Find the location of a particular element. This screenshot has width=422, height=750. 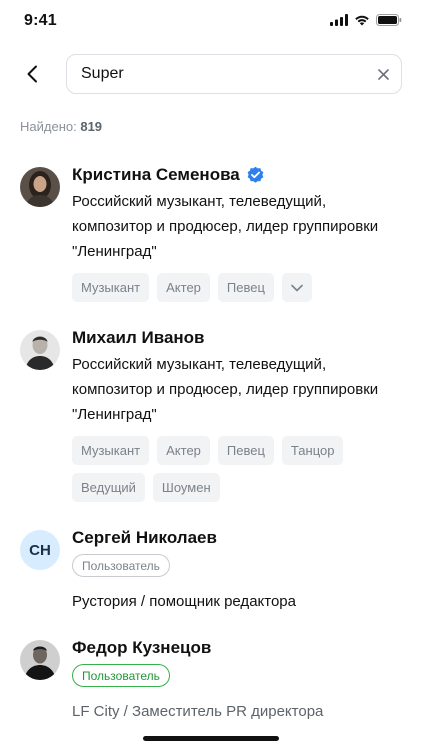

clear-search-button is located at coordinates (383, 74).